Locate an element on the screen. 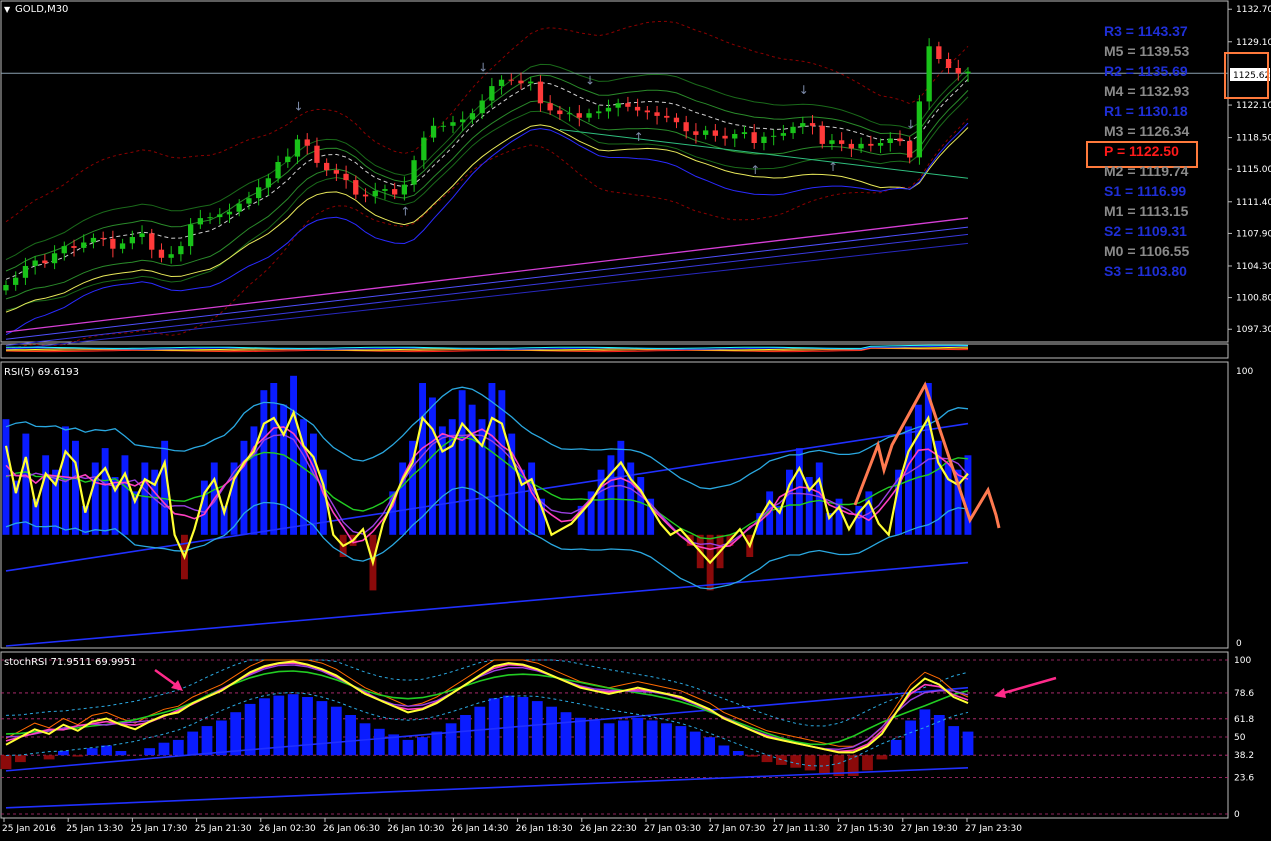  time-tick-label: 26 Jan 18:30 is located at coordinates (544, 829).